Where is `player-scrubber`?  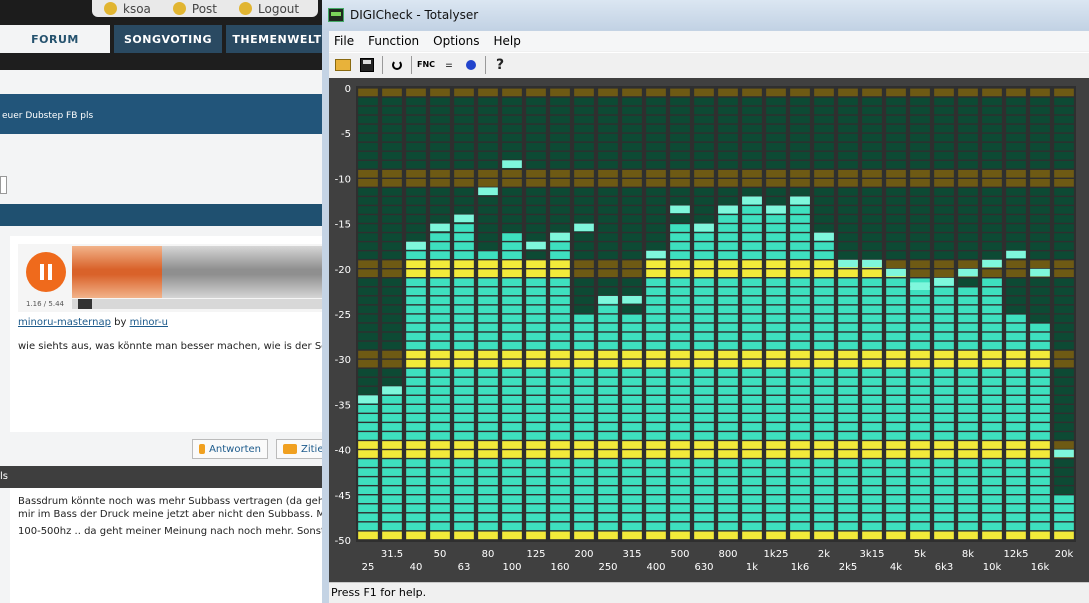 player-scrubber is located at coordinates (201, 304).